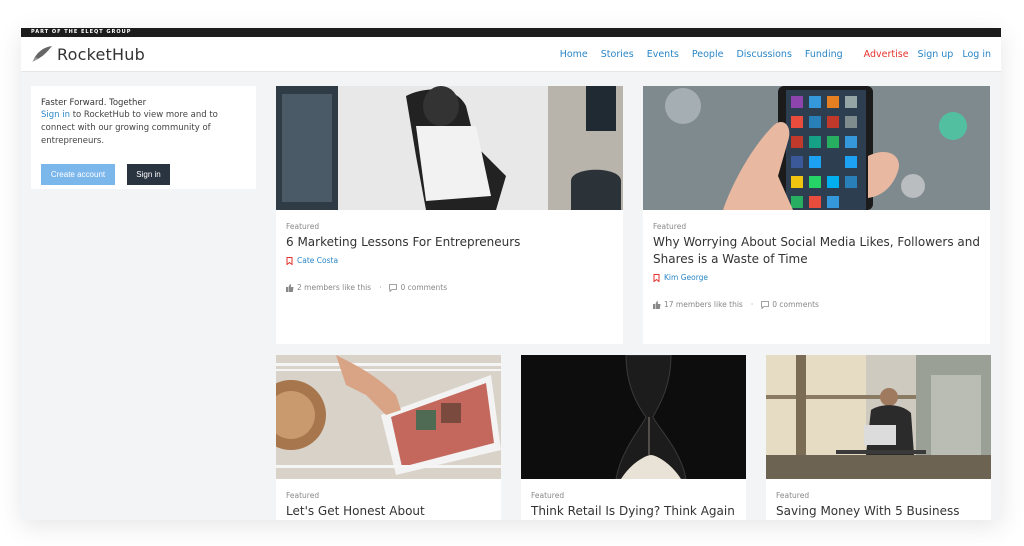  Describe the element at coordinates (449, 260) in the screenshot. I see `article-author: Cate Costa` at that location.